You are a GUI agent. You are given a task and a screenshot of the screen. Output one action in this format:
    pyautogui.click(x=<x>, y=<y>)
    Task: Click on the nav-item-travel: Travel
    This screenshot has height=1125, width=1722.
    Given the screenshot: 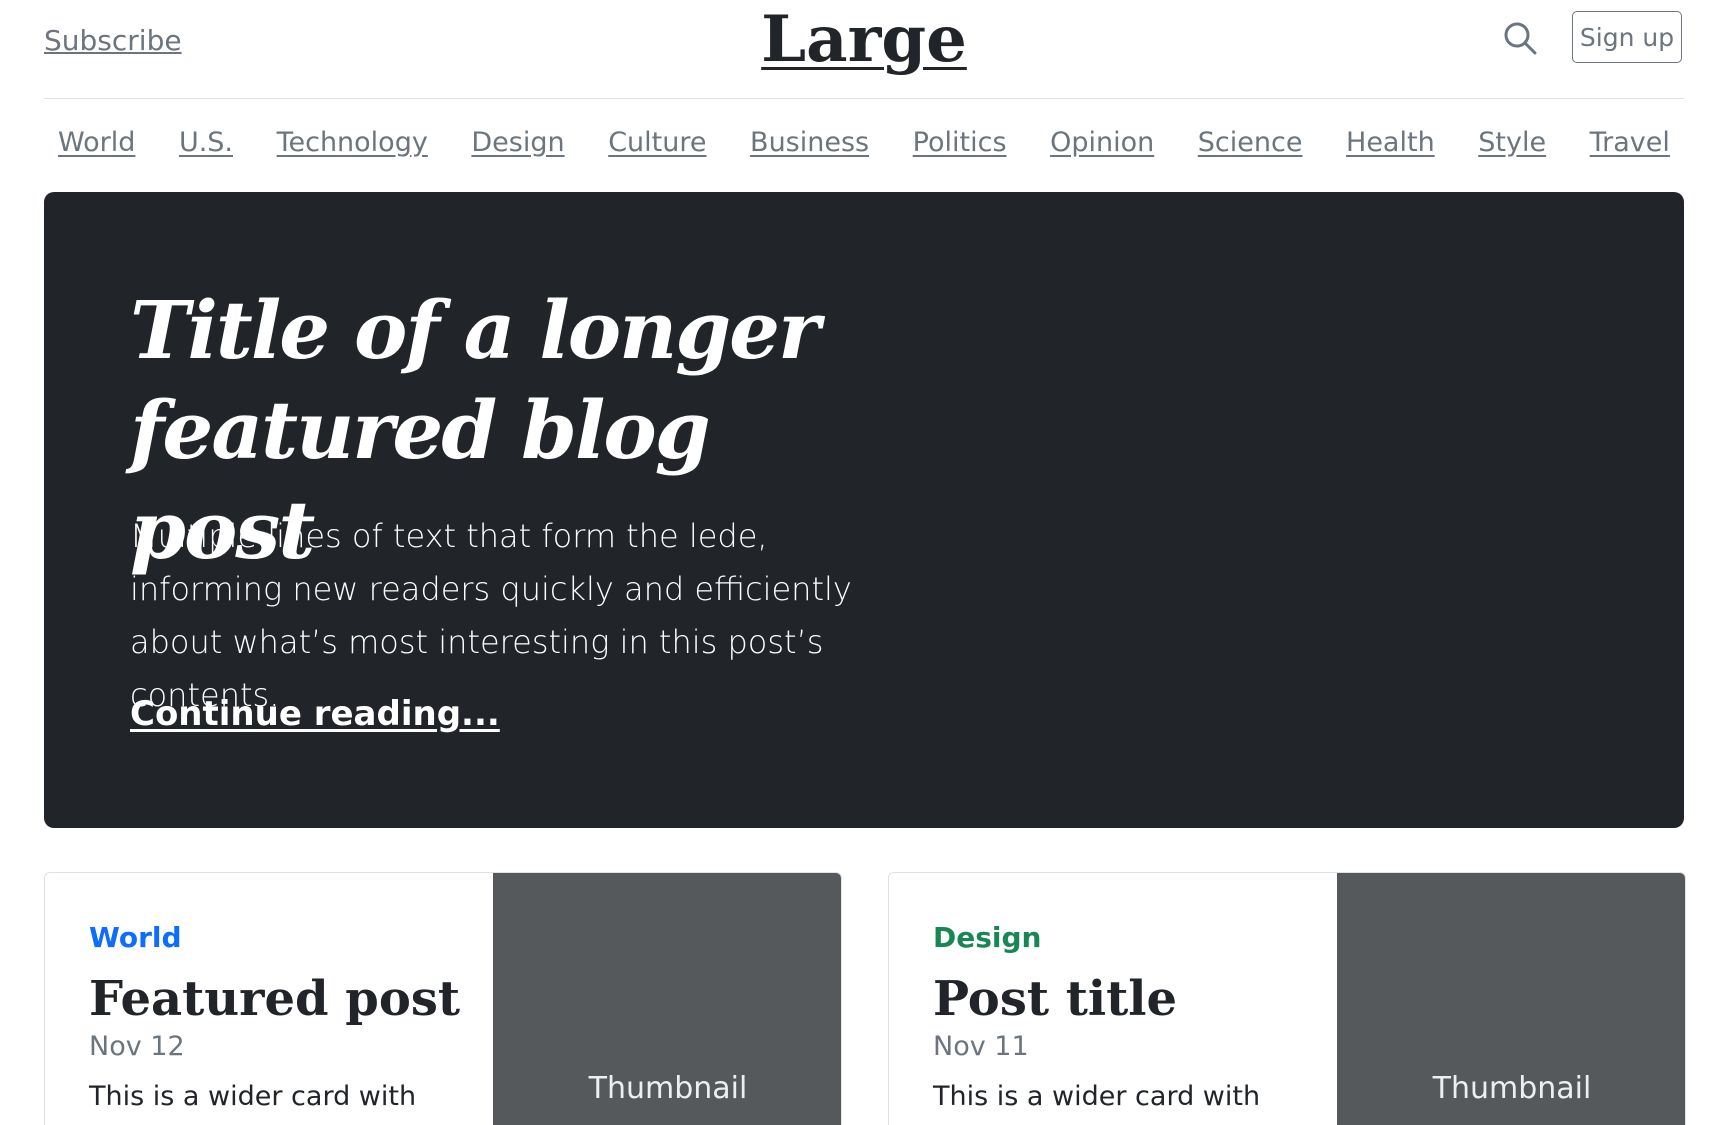 What is the action you would take?
    pyautogui.click(x=1630, y=142)
    